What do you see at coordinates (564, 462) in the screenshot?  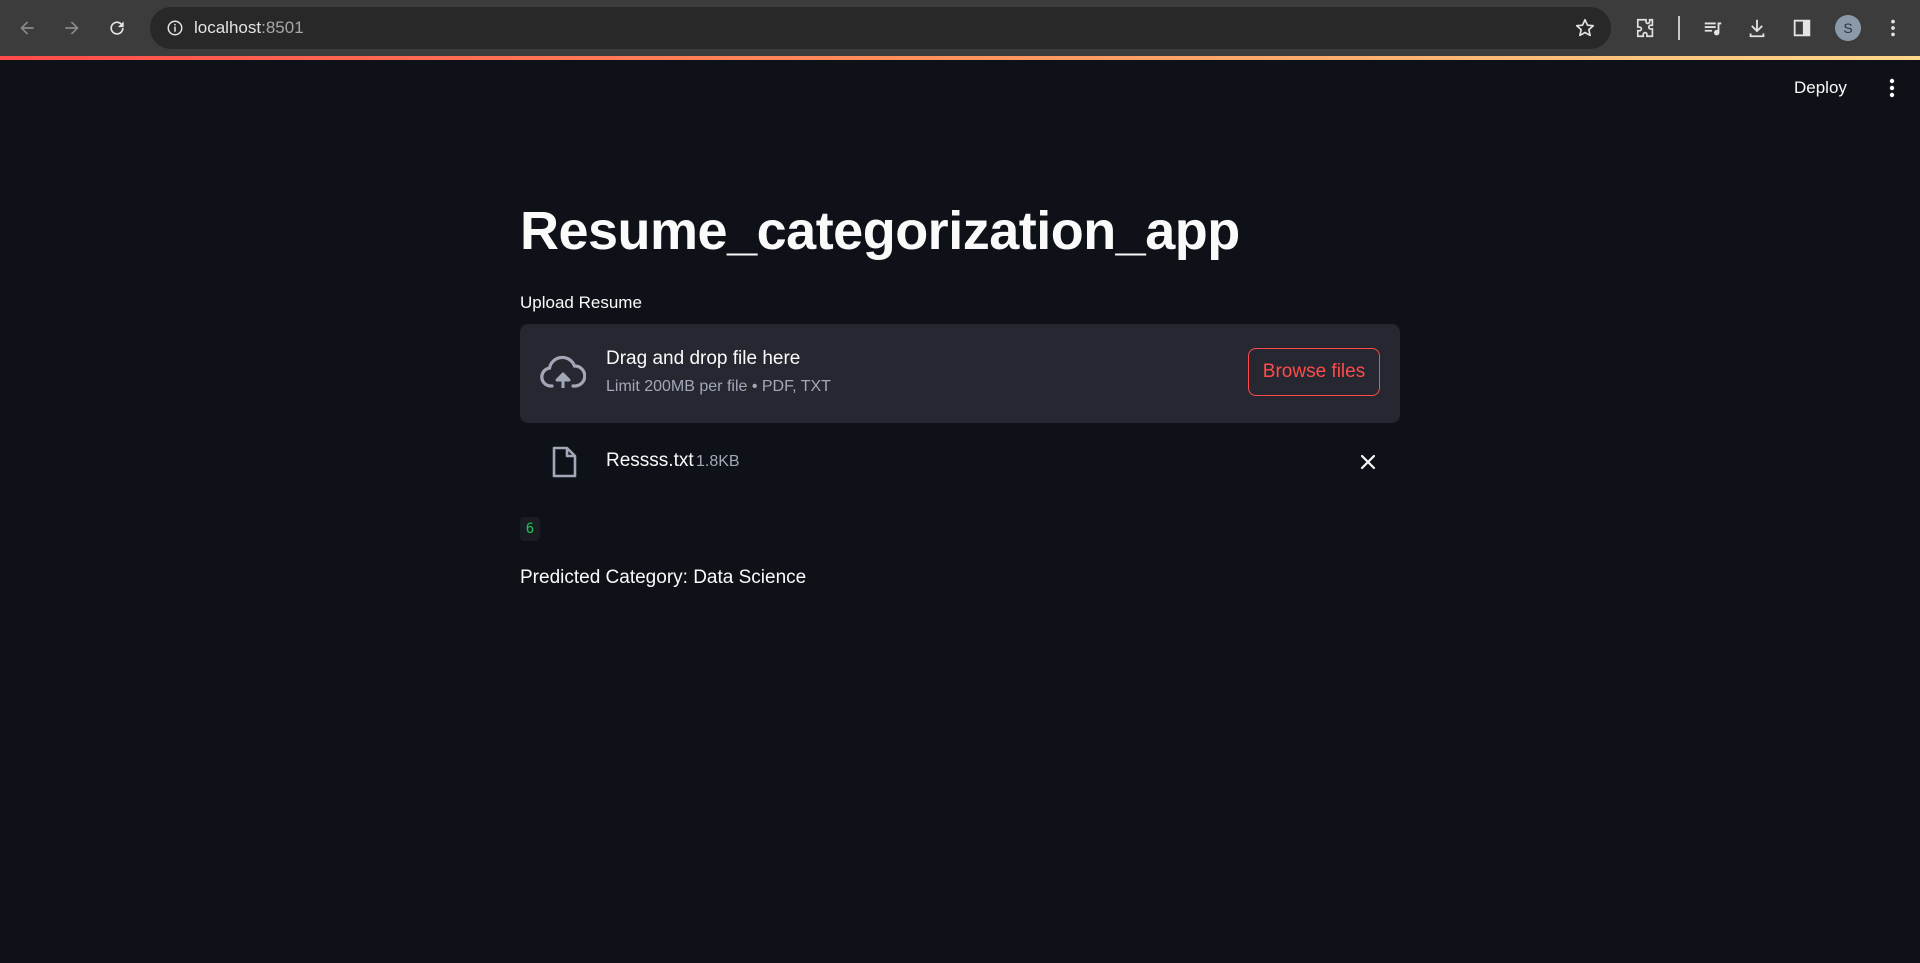 I see `file-icon` at bounding box center [564, 462].